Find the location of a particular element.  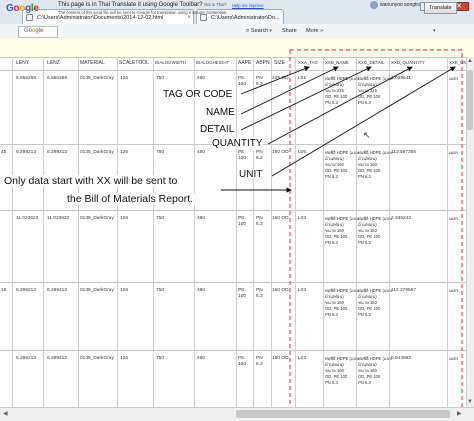

annotation-detail: DETAIL is located at coordinates (217, 129).